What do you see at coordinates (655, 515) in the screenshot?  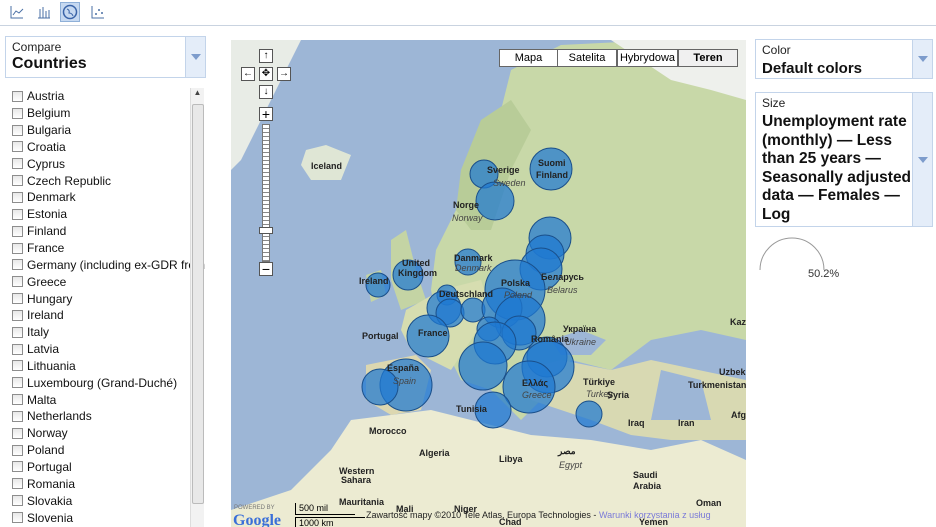 I see `terms-link: Warunki korzystania z usług` at bounding box center [655, 515].